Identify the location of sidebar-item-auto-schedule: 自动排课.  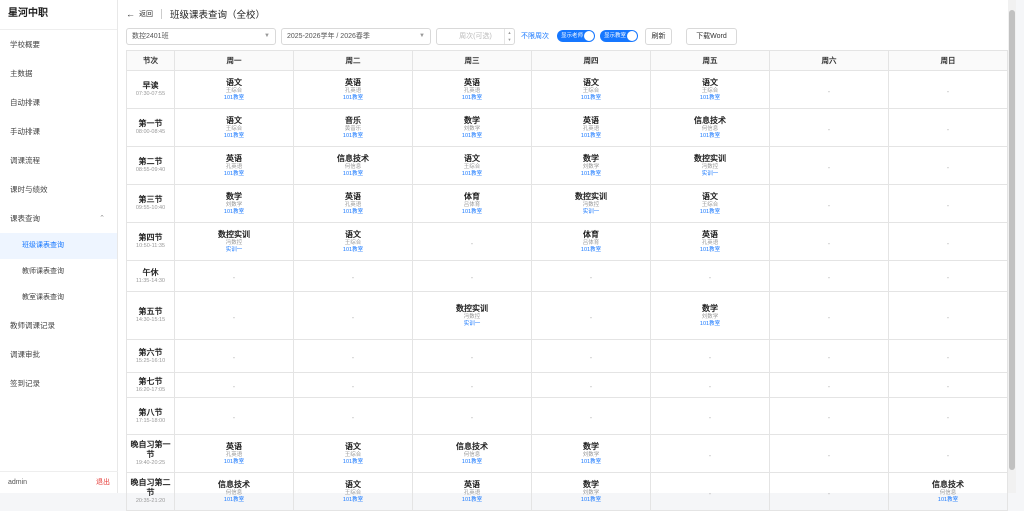
(58, 102).